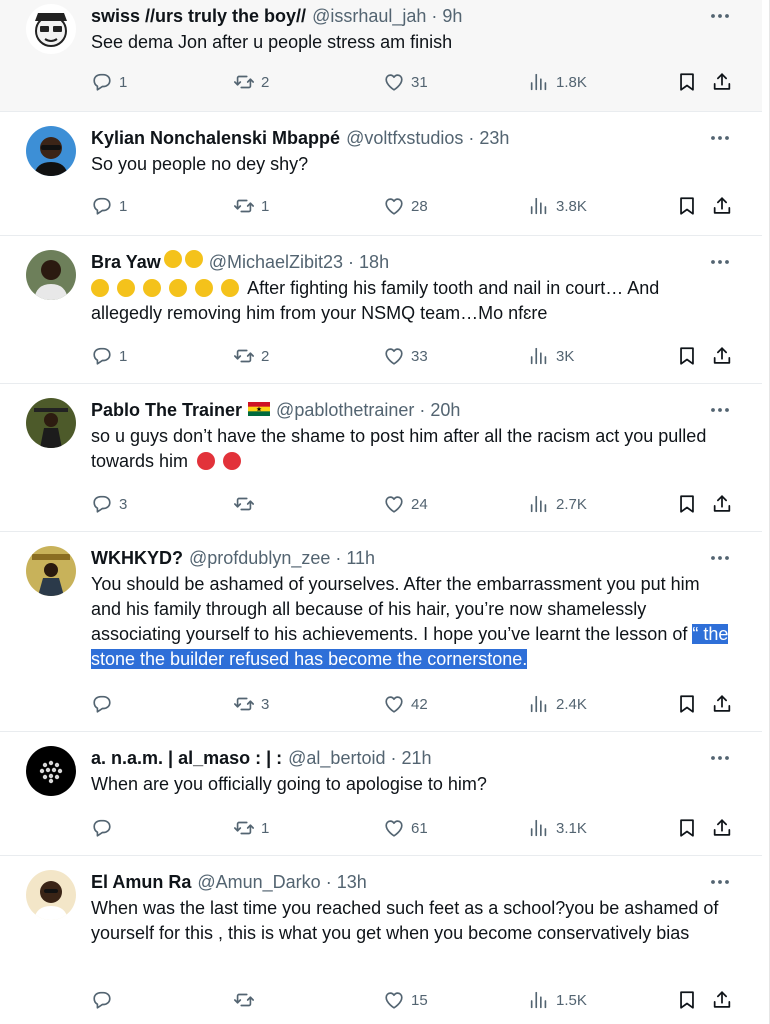 This screenshot has width=770, height=1024. I want to click on views-button: 1.5K, so click(557, 1000).